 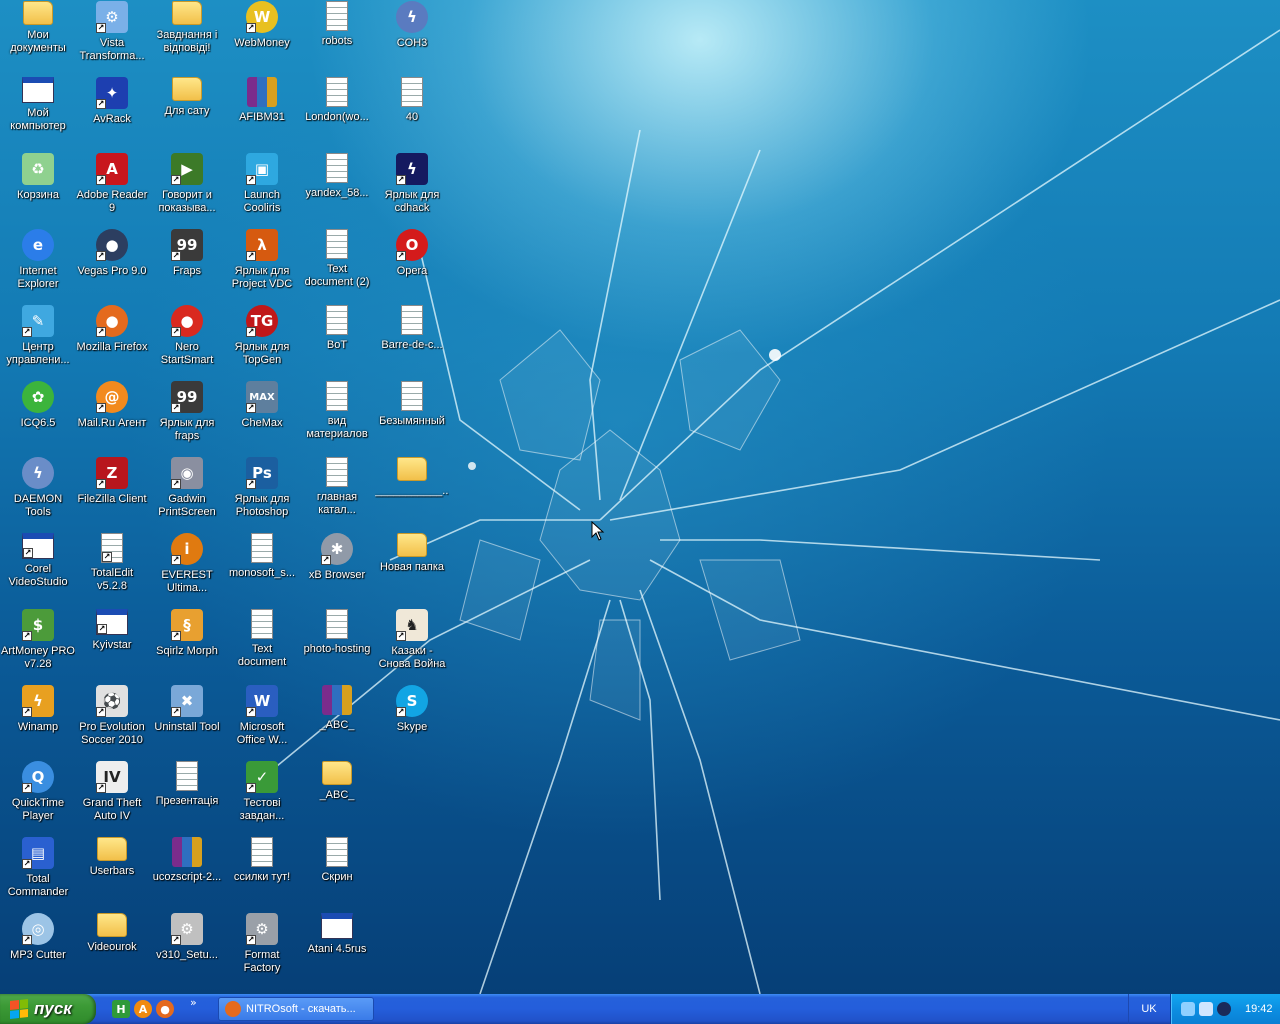 I want to click on desktop-icon: S ↗ Skype, so click(x=412, y=722).